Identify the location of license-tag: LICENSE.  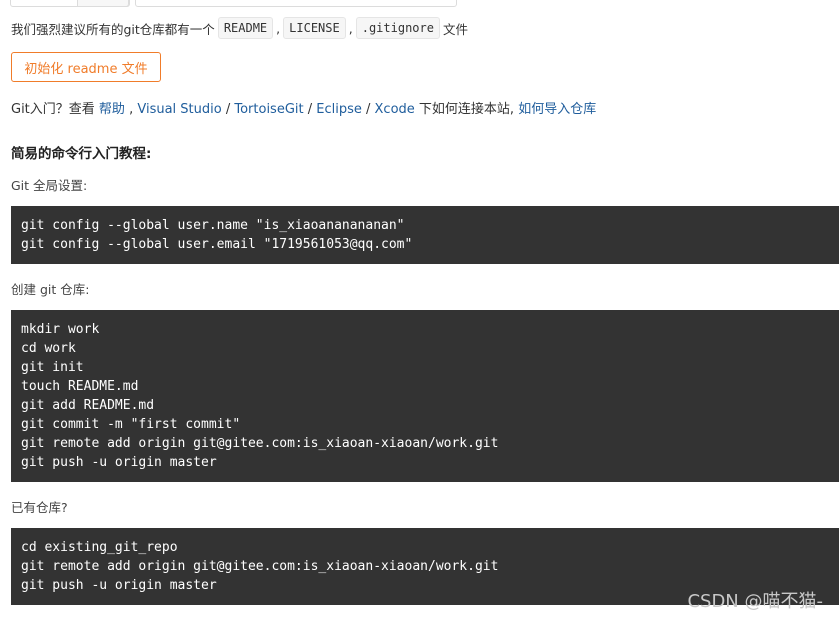
(314, 28).